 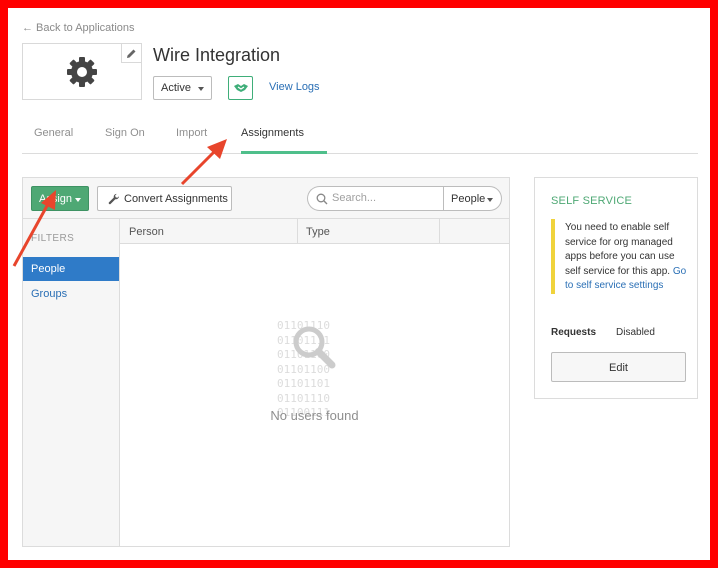 What do you see at coordinates (191, 133) in the screenshot?
I see `tab-import: Import` at bounding box center [191, 133].